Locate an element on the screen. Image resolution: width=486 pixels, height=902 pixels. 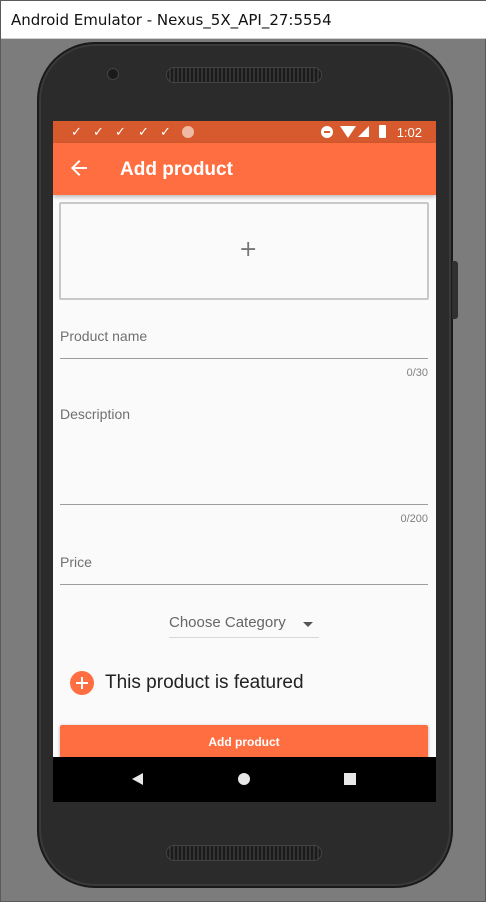
featured-toggle: This product is featured is located at coordinates (230, 683).